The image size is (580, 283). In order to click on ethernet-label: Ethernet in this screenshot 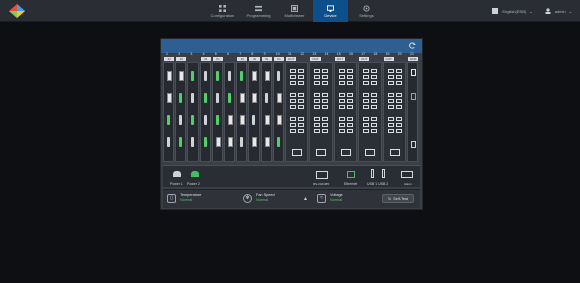, I will do `click(351, 184)`.